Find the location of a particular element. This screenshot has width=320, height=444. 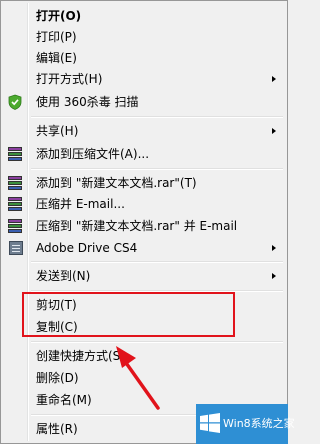

windows-logo-icon is located at coordinates (210, 423).